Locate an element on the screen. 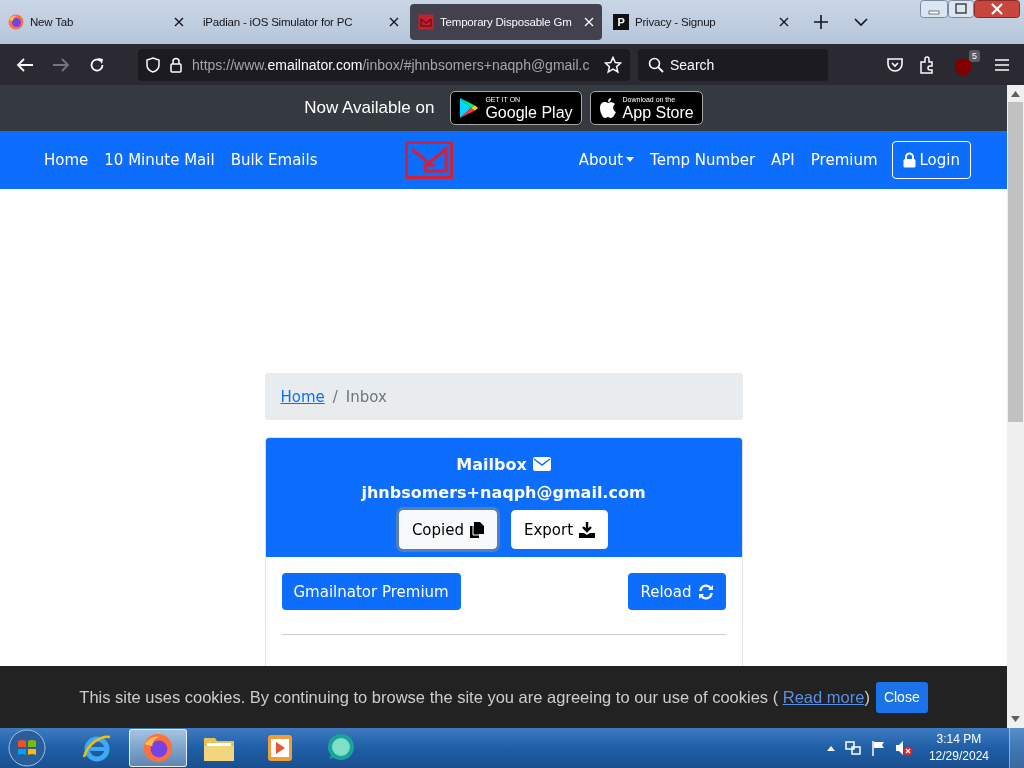  premium-button: Gmailnator Premium is located at coordinates (371, 591).